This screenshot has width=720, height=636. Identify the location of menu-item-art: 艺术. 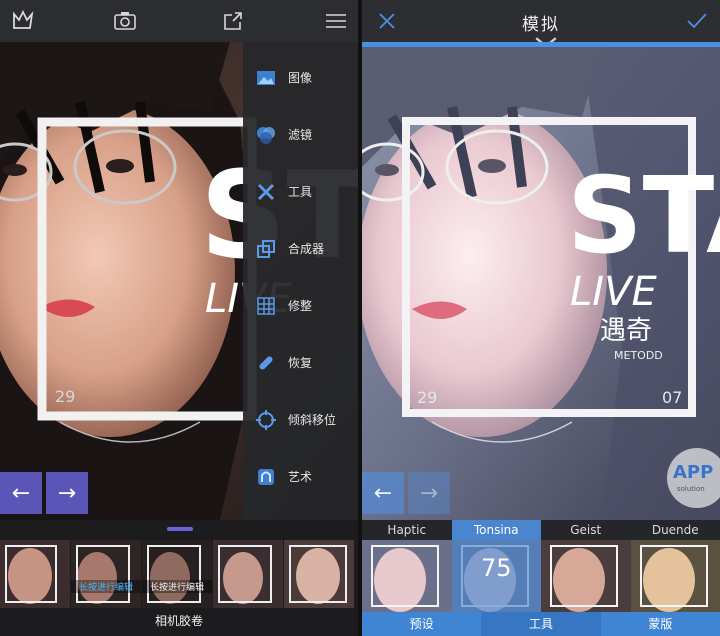
(300, 477).